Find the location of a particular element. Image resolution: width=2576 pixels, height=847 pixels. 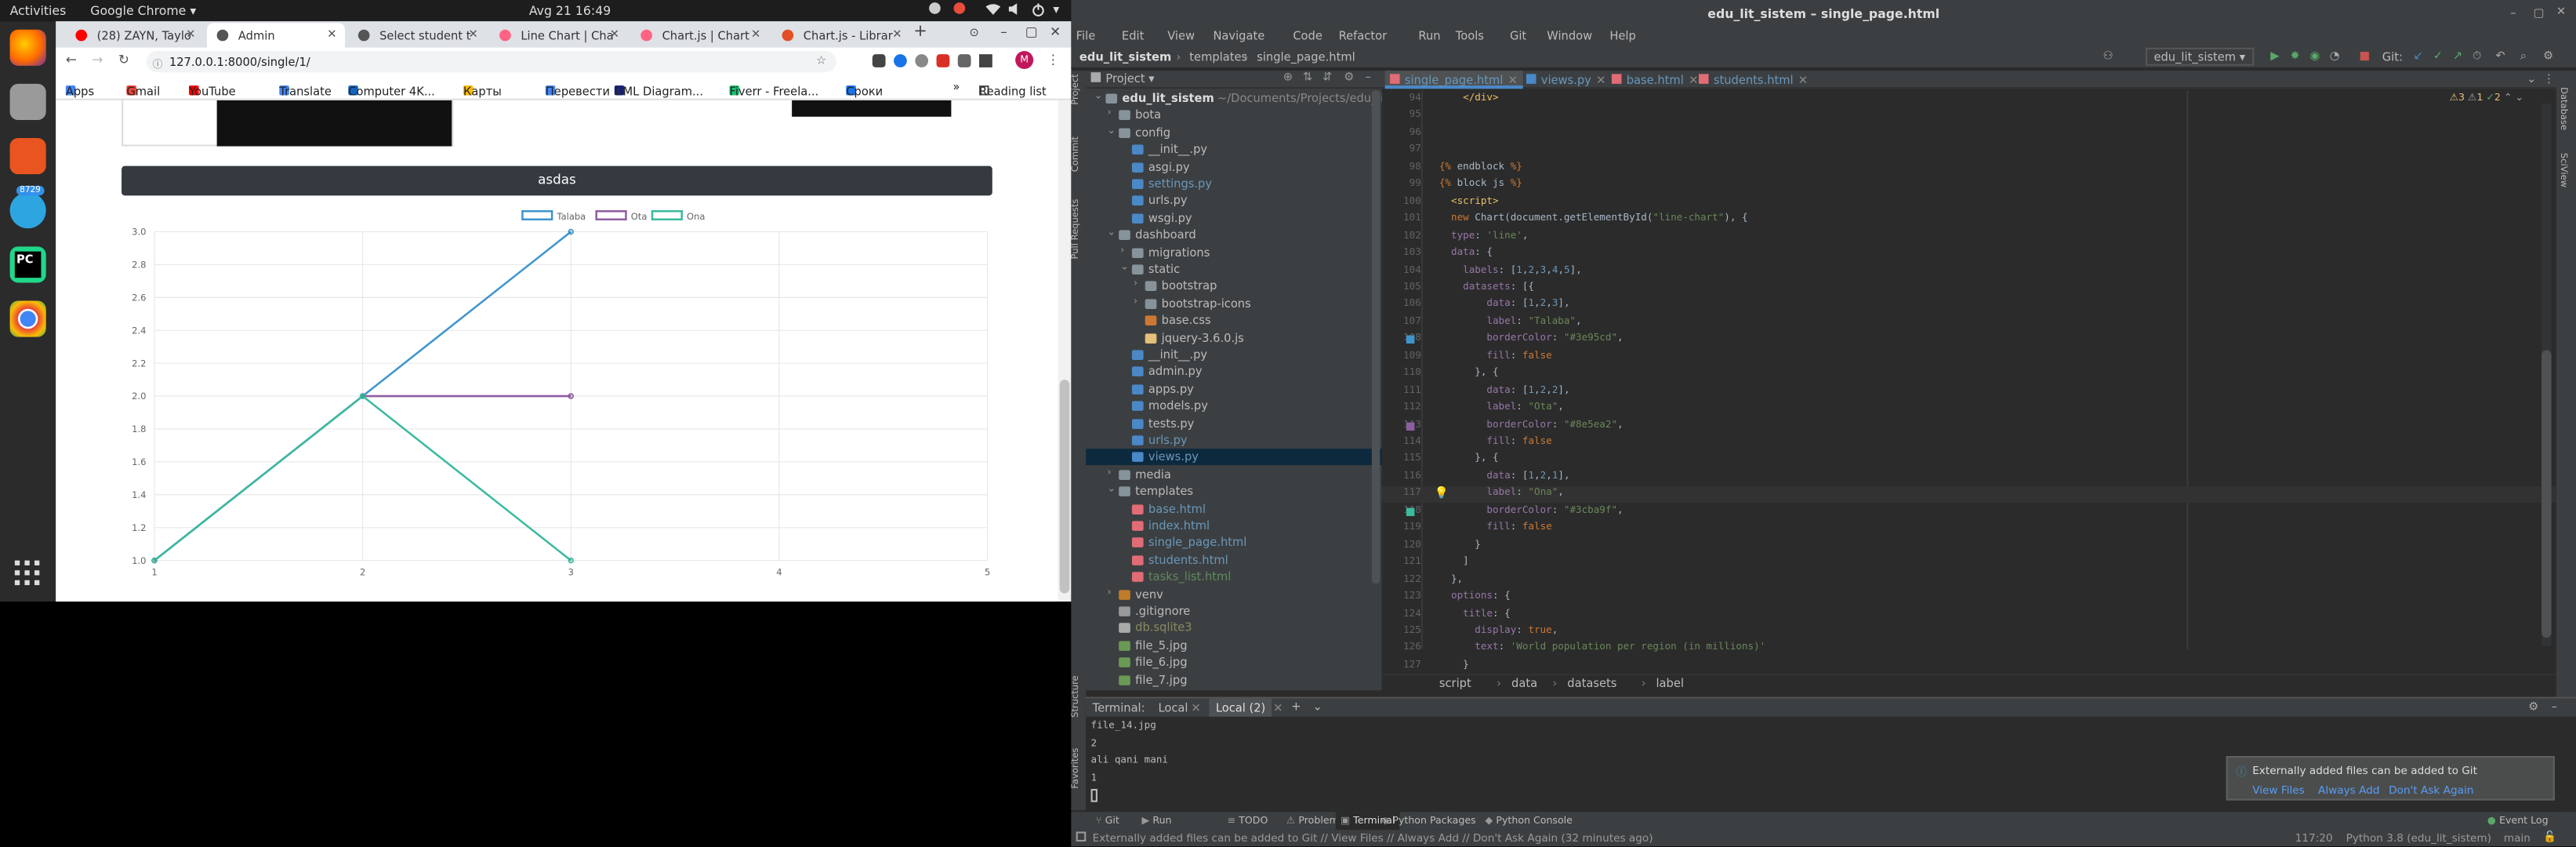

new-tab-button: + is located at coordinates (920, 32).